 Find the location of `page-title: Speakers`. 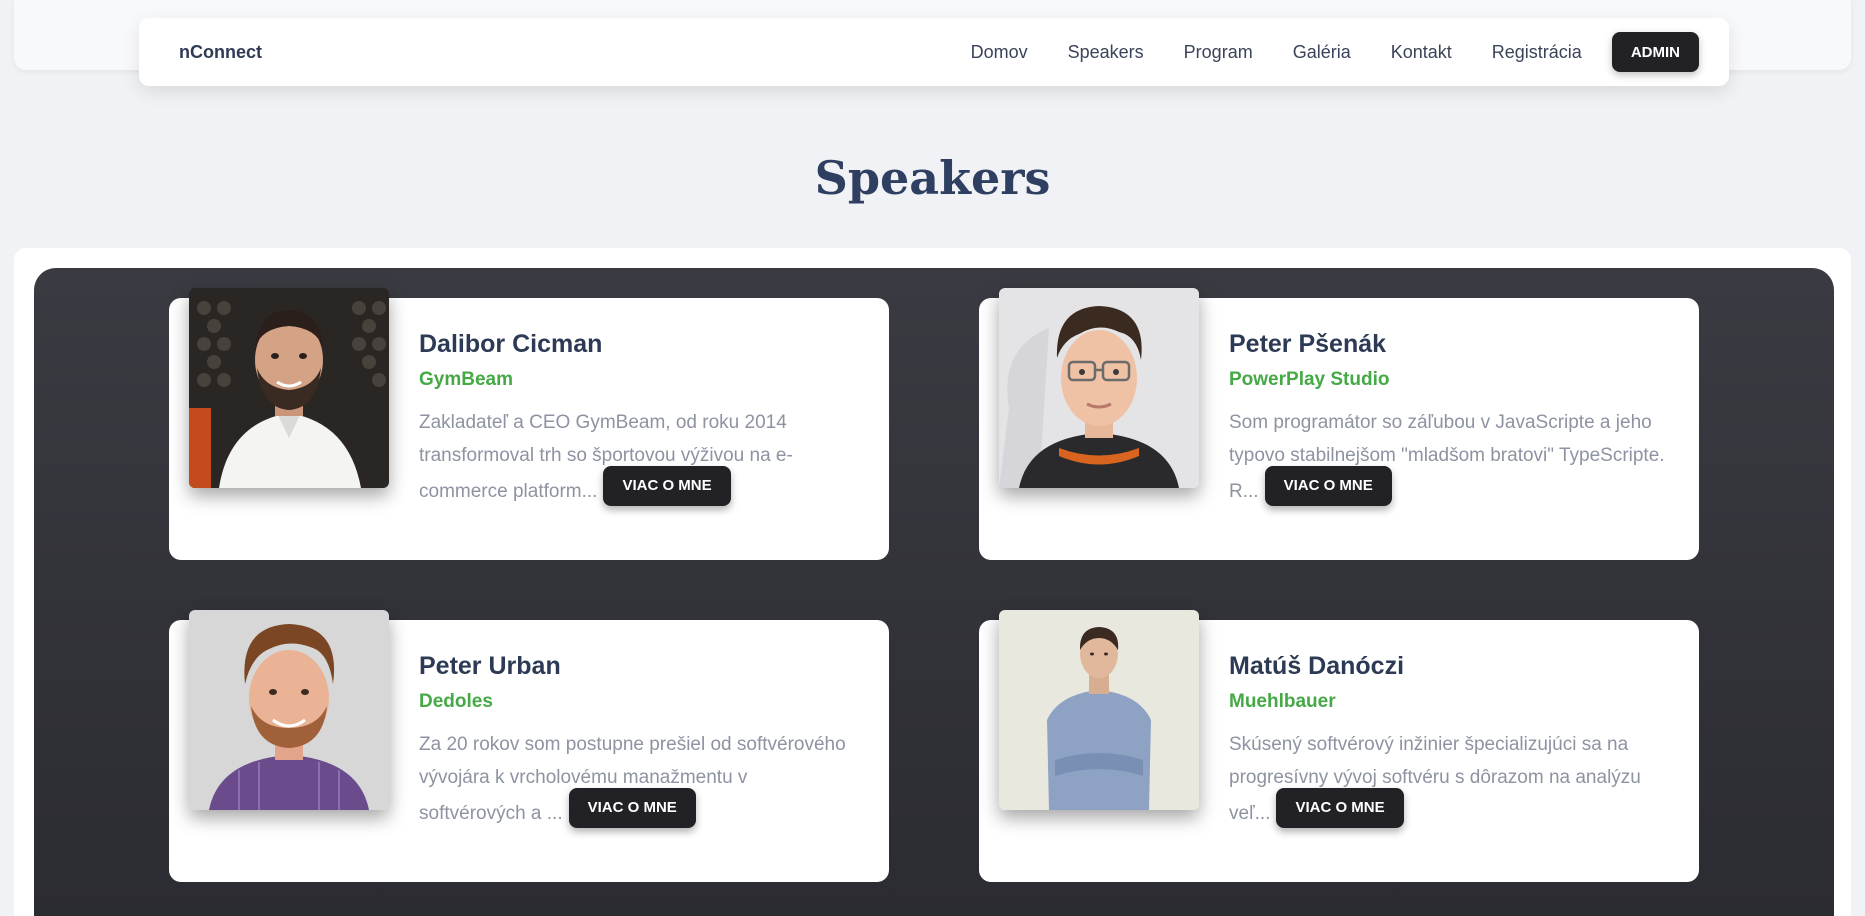

page-title: Speakers is located at coordinates (932, 178).